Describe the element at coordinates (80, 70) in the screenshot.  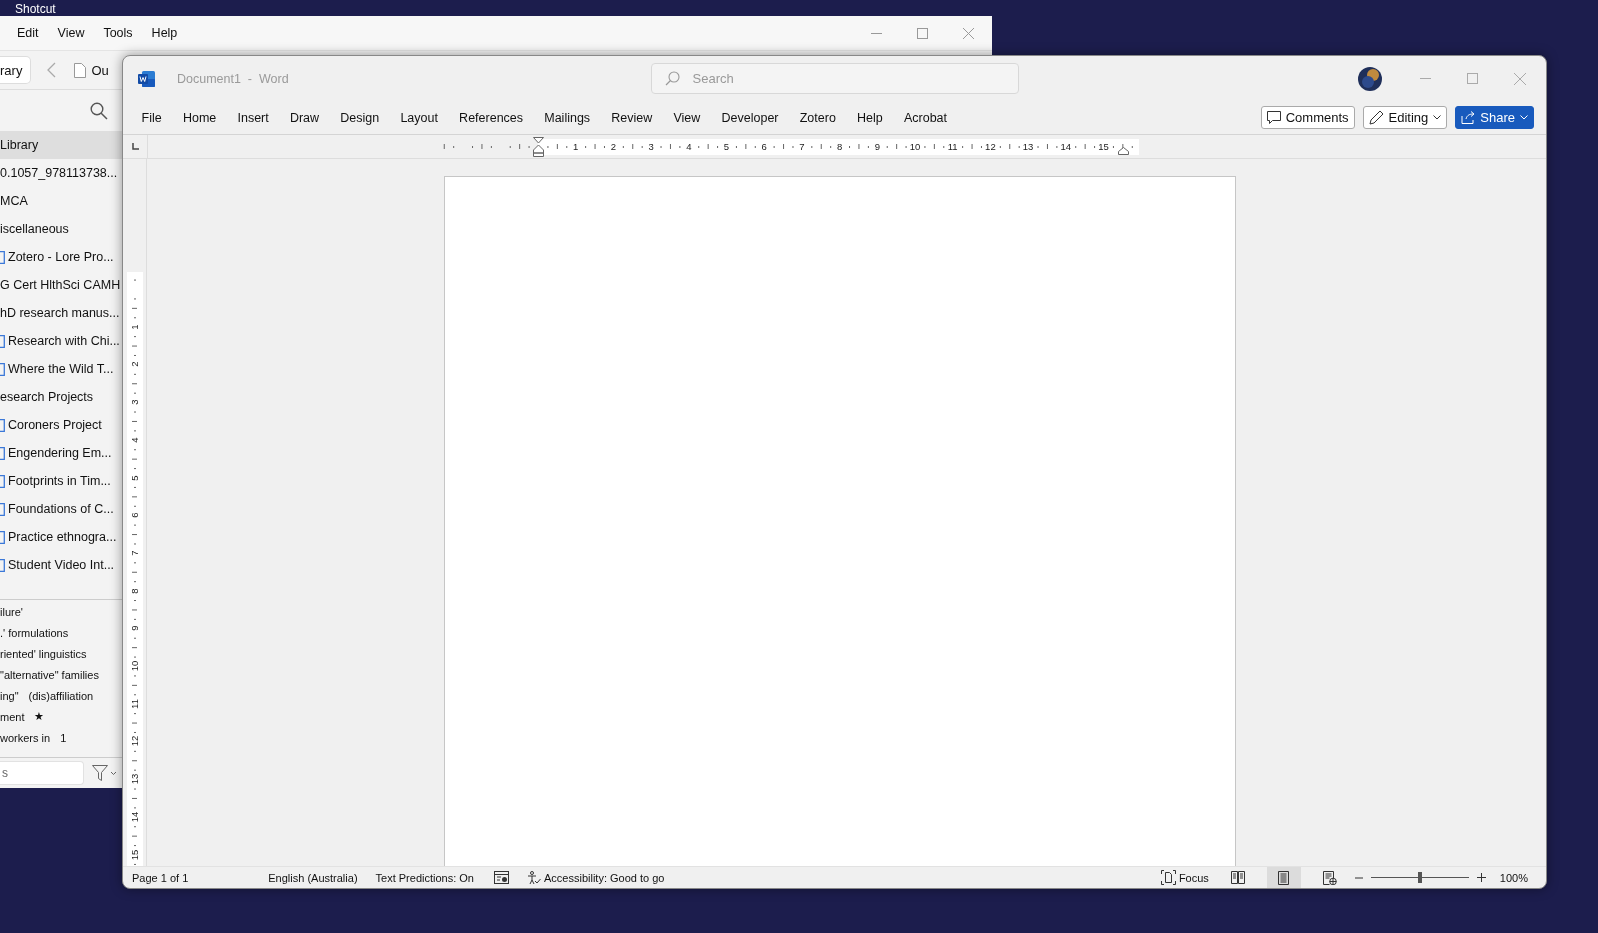
I see `document-icon` at that location.